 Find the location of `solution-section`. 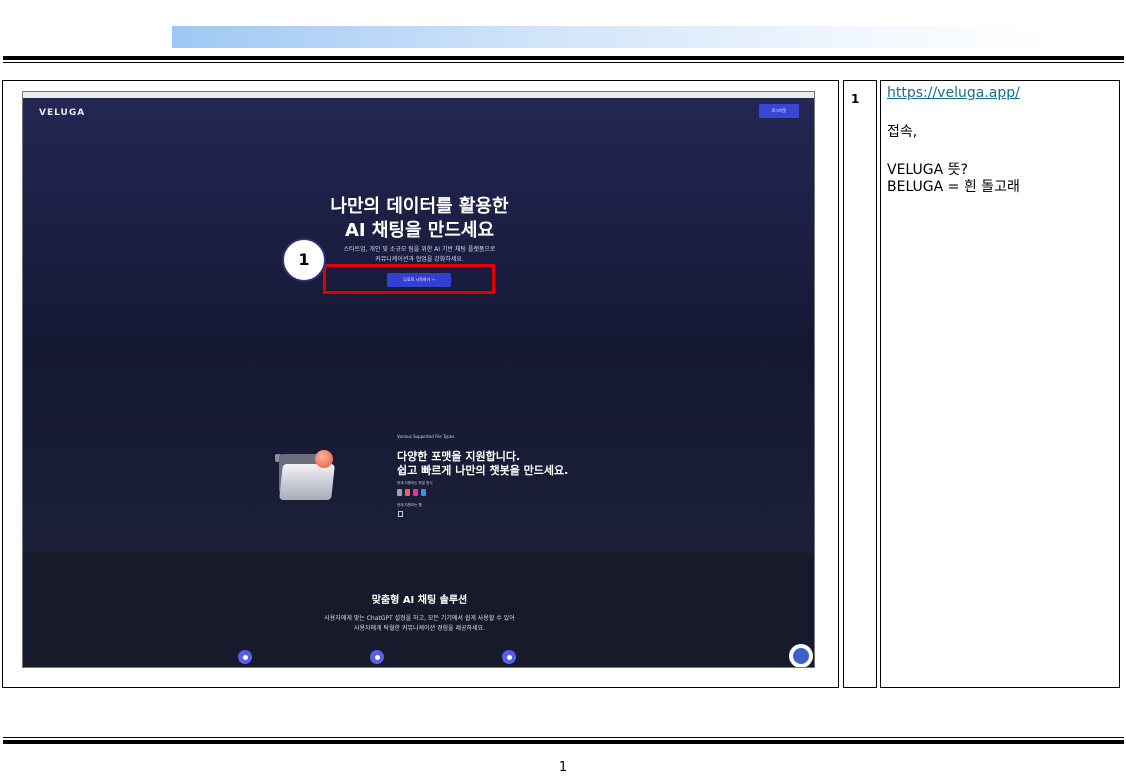

solution-section is located at coordinates (418, 610).